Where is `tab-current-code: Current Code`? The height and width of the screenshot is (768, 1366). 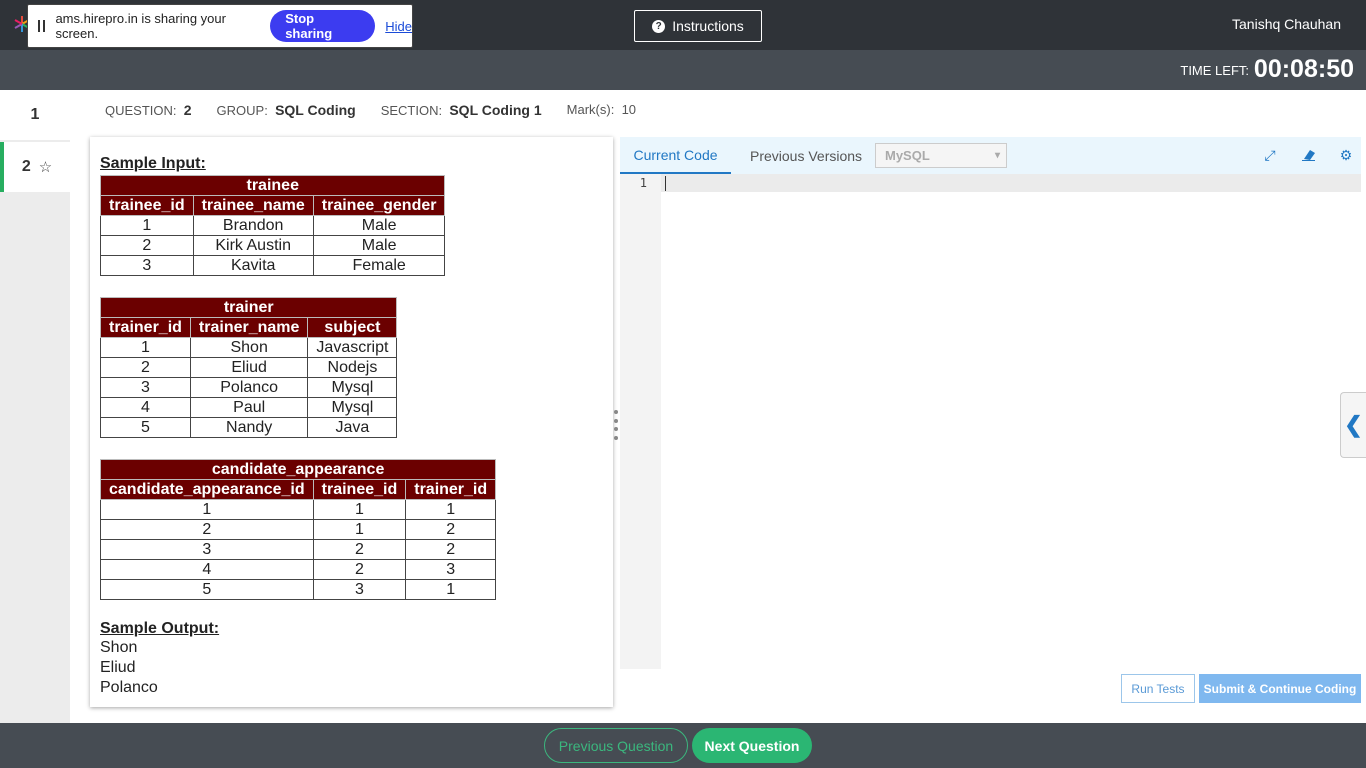 tab-current-code: Current Code is located at coordinates (675, 155).